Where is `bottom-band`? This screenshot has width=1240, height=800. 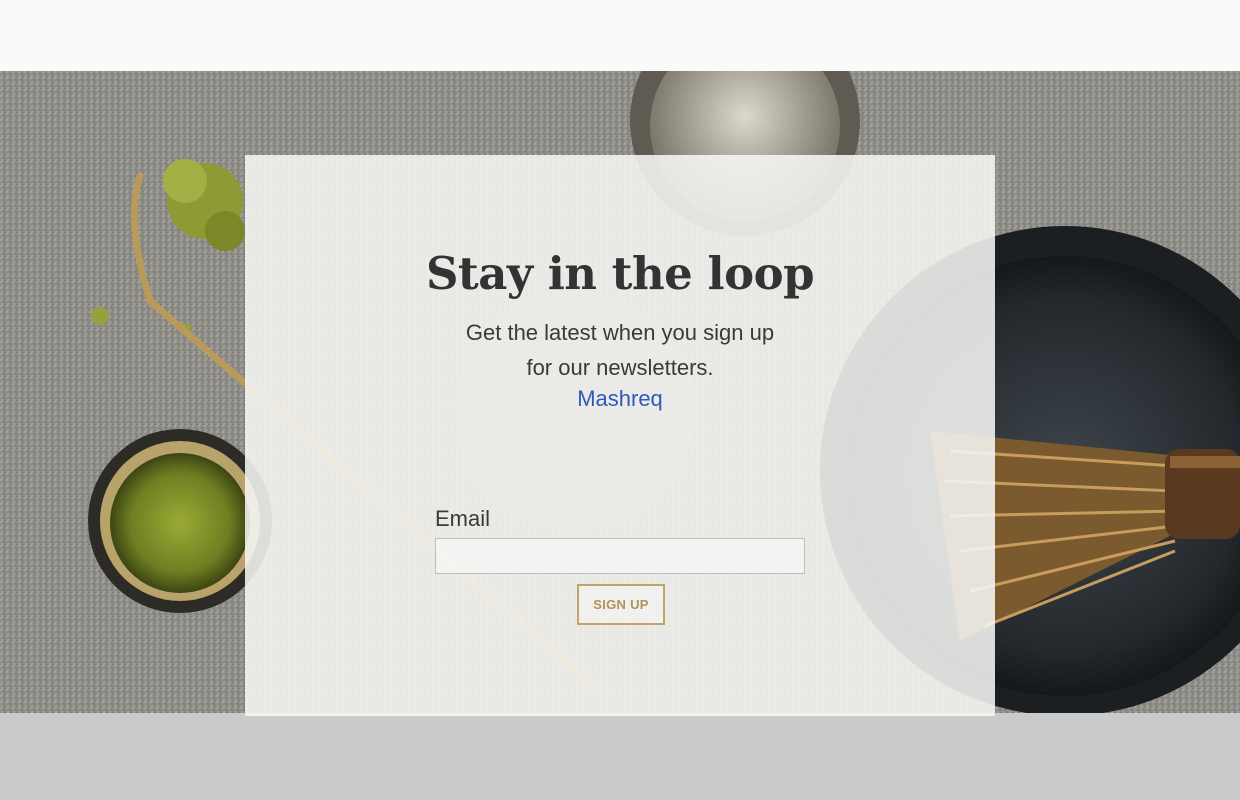 bottom-band is located at coordinates (620, 756).